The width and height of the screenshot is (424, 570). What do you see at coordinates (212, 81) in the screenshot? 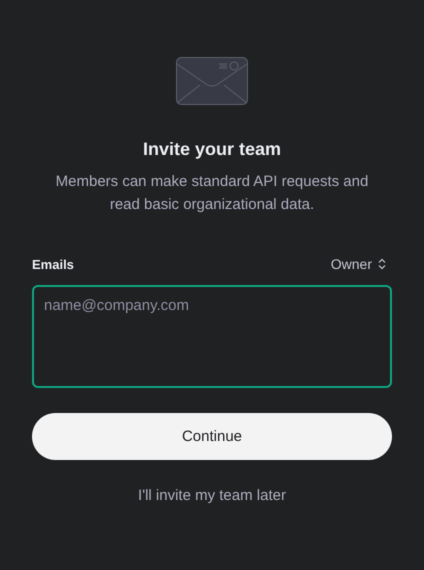
I see `envelope-icon` at bounding box center [212, 81].